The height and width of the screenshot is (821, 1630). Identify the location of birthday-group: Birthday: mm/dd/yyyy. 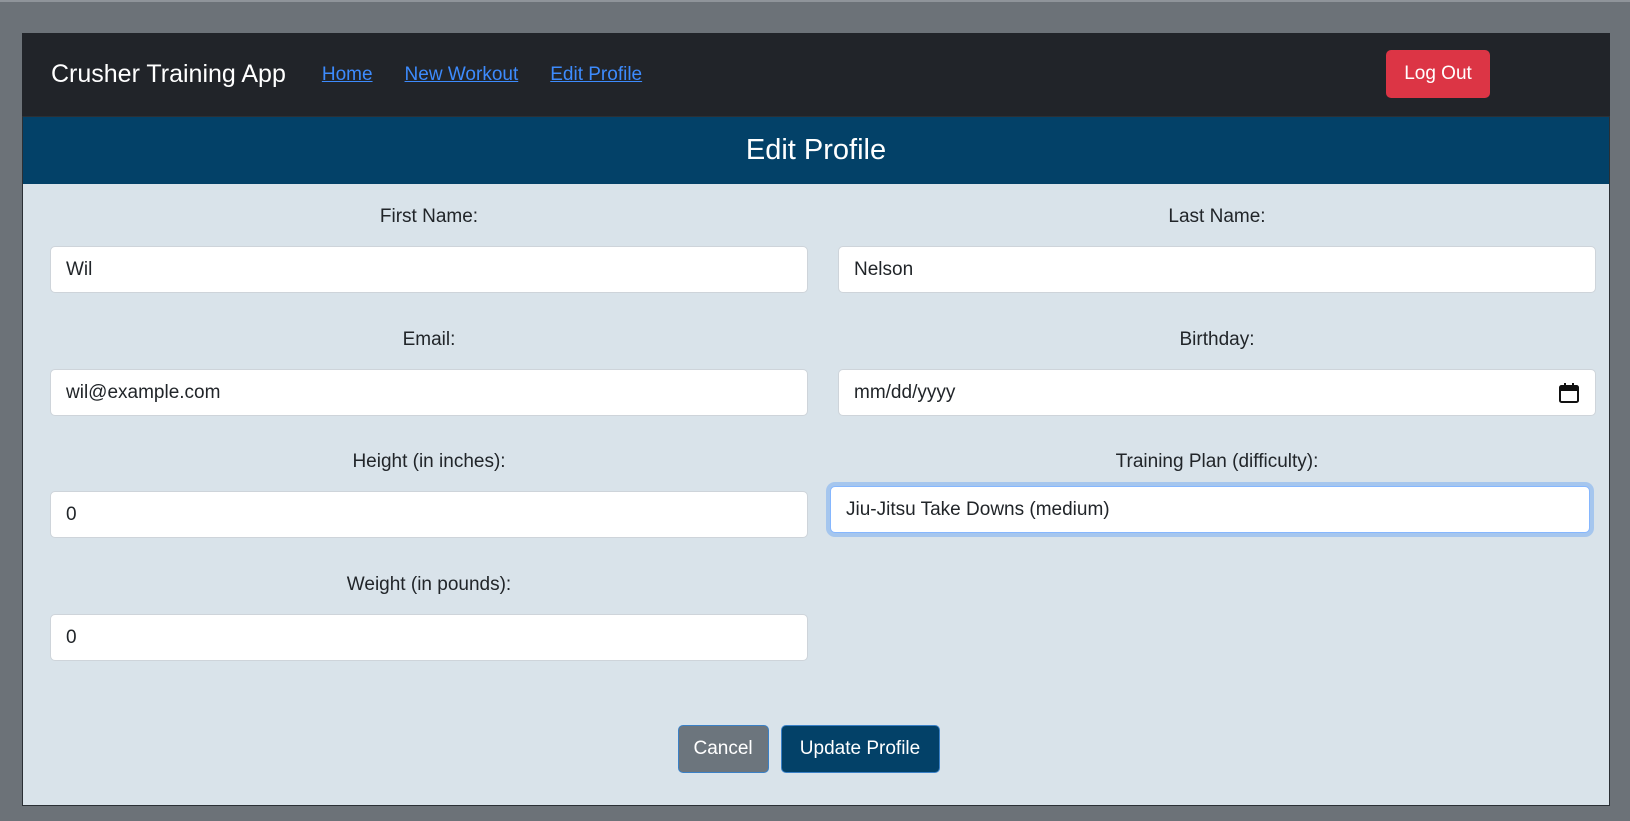
(1217, 370).